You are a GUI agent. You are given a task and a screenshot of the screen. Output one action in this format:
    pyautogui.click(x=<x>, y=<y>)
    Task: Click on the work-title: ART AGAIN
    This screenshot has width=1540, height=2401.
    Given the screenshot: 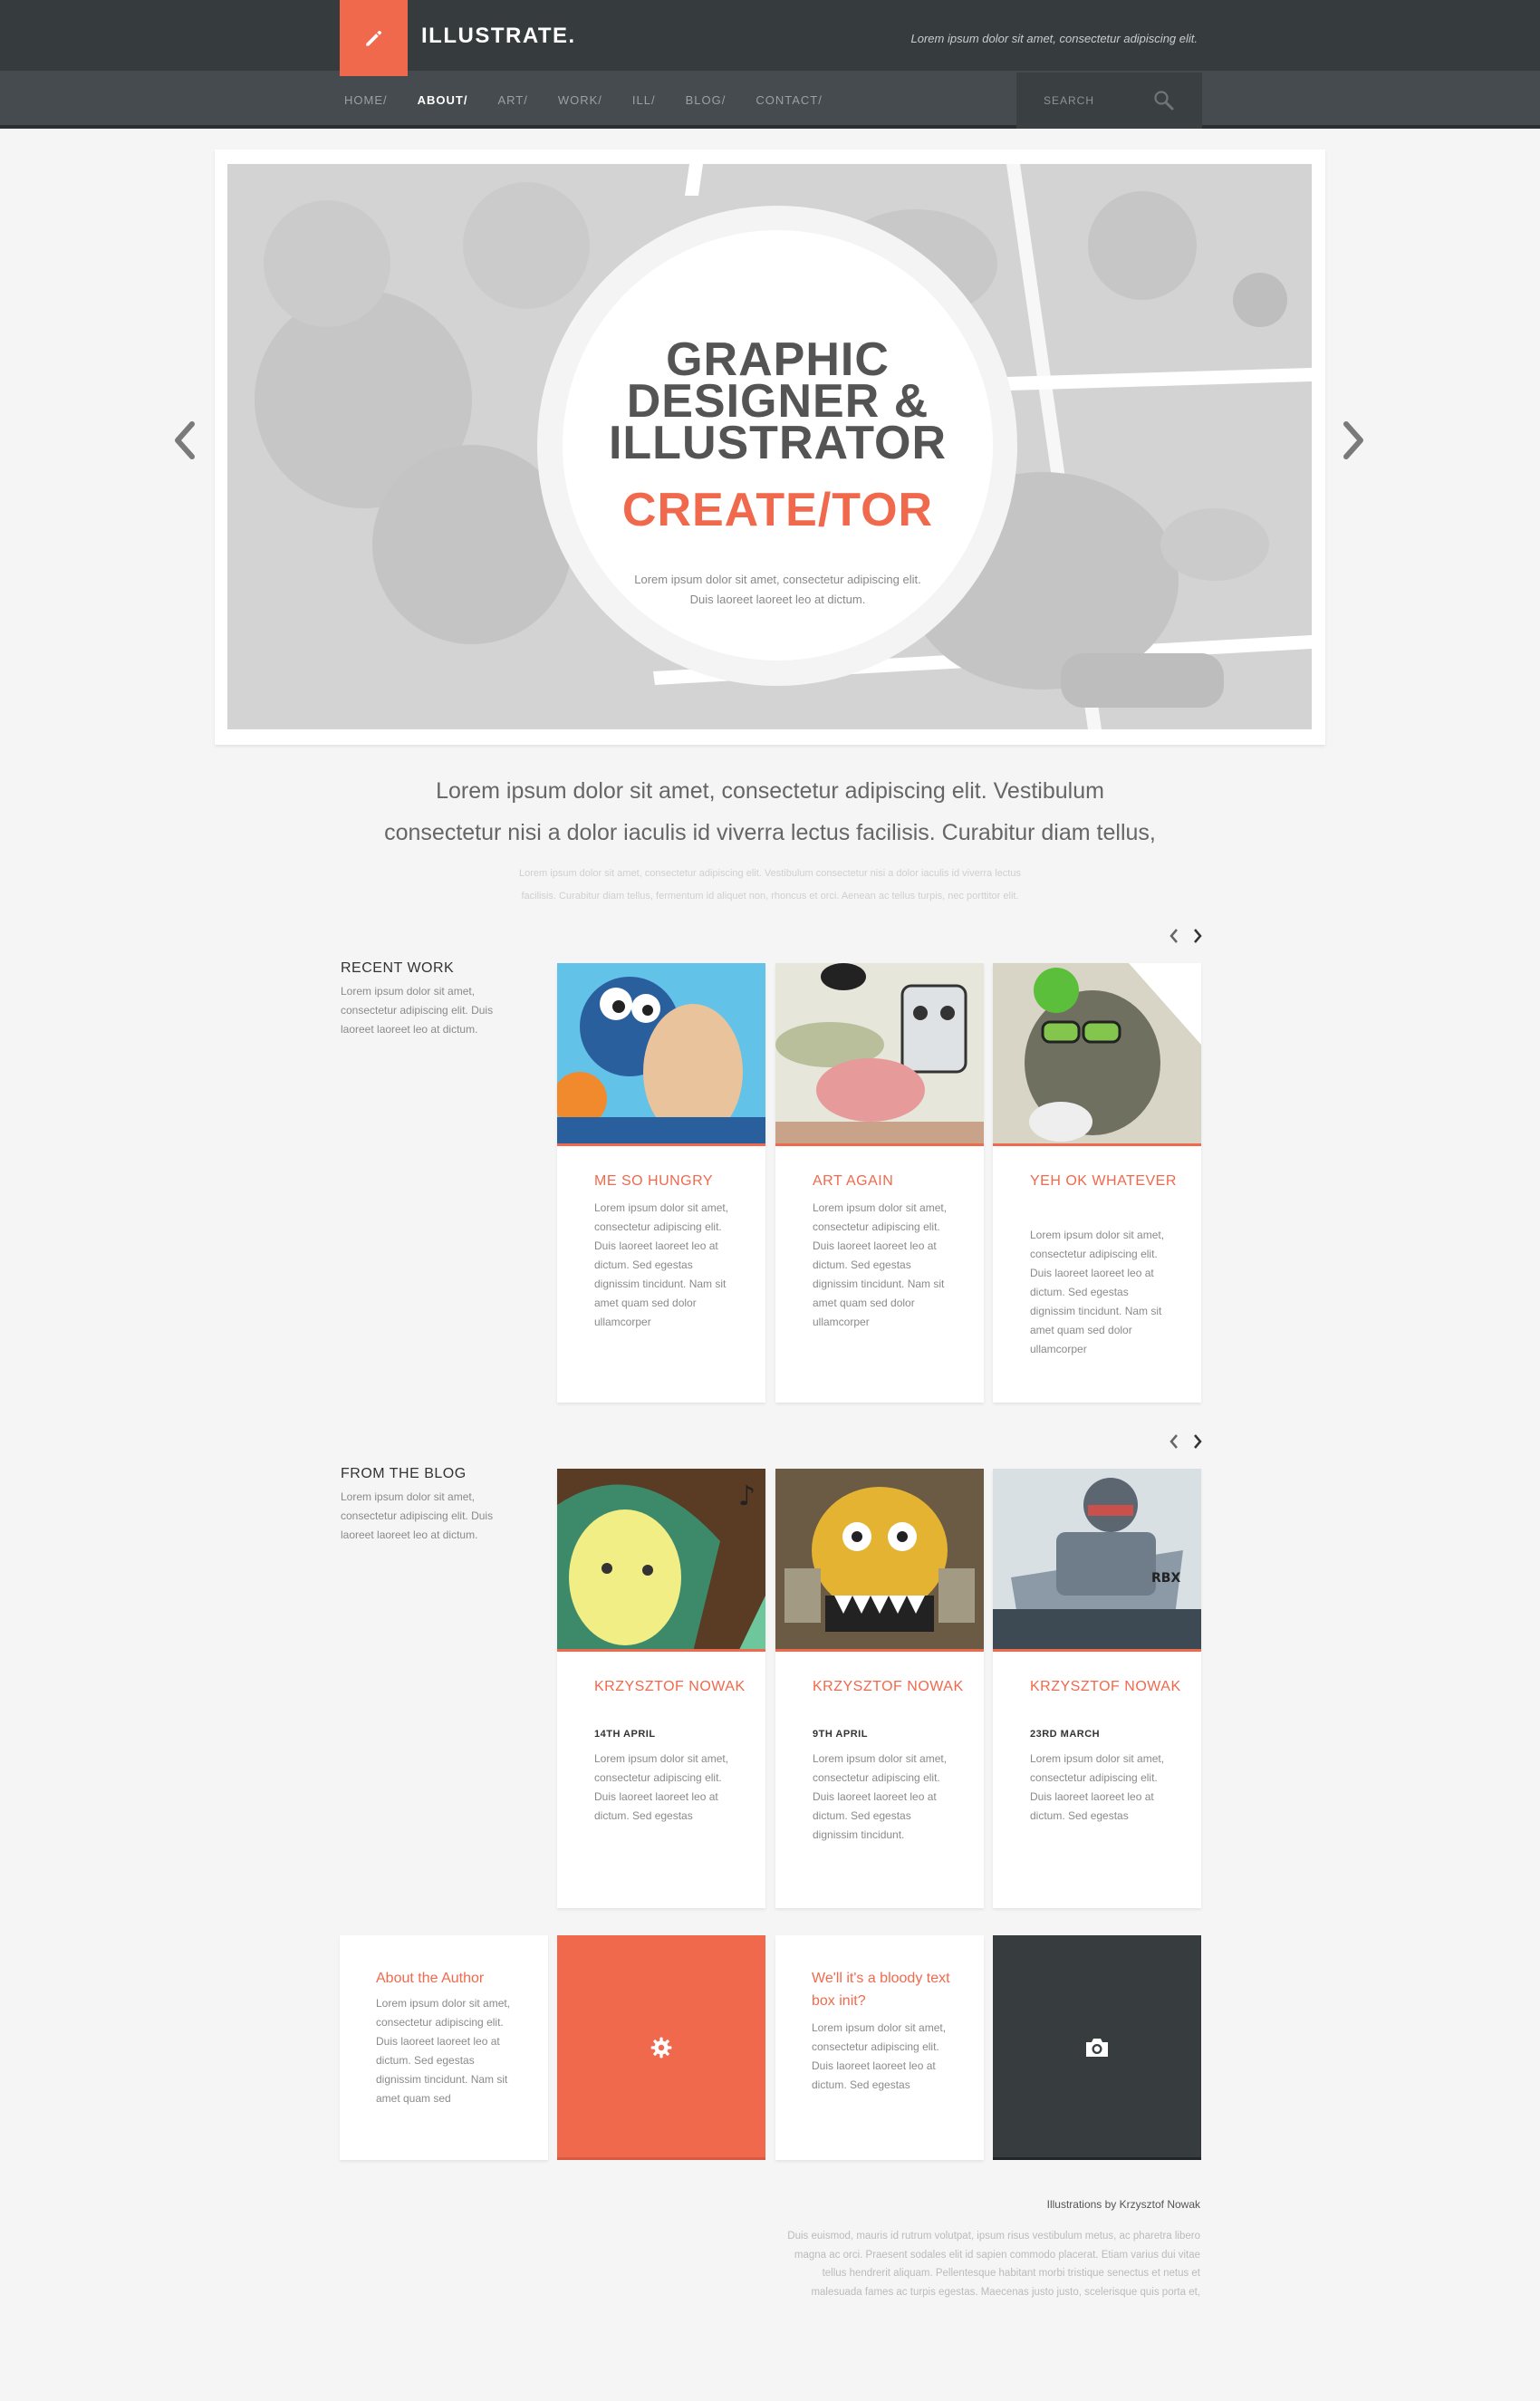 What is the action you would take?
    pyautogui.click(x=890, y=1181)
    